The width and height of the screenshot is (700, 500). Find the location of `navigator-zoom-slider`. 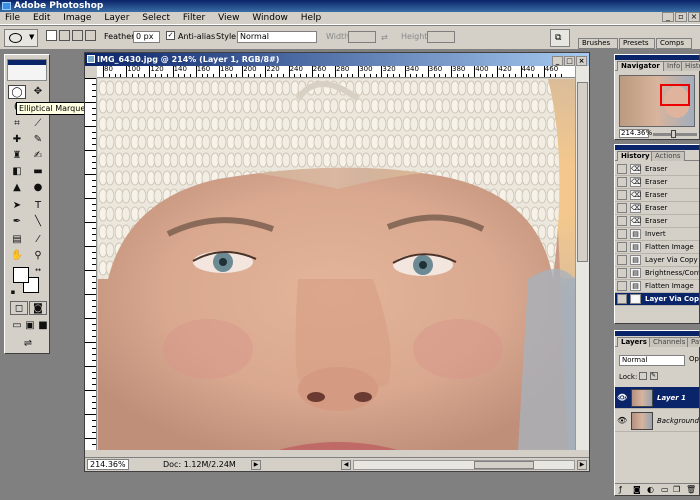

navigator-zoom-slider is located at coordinates (675, 134).